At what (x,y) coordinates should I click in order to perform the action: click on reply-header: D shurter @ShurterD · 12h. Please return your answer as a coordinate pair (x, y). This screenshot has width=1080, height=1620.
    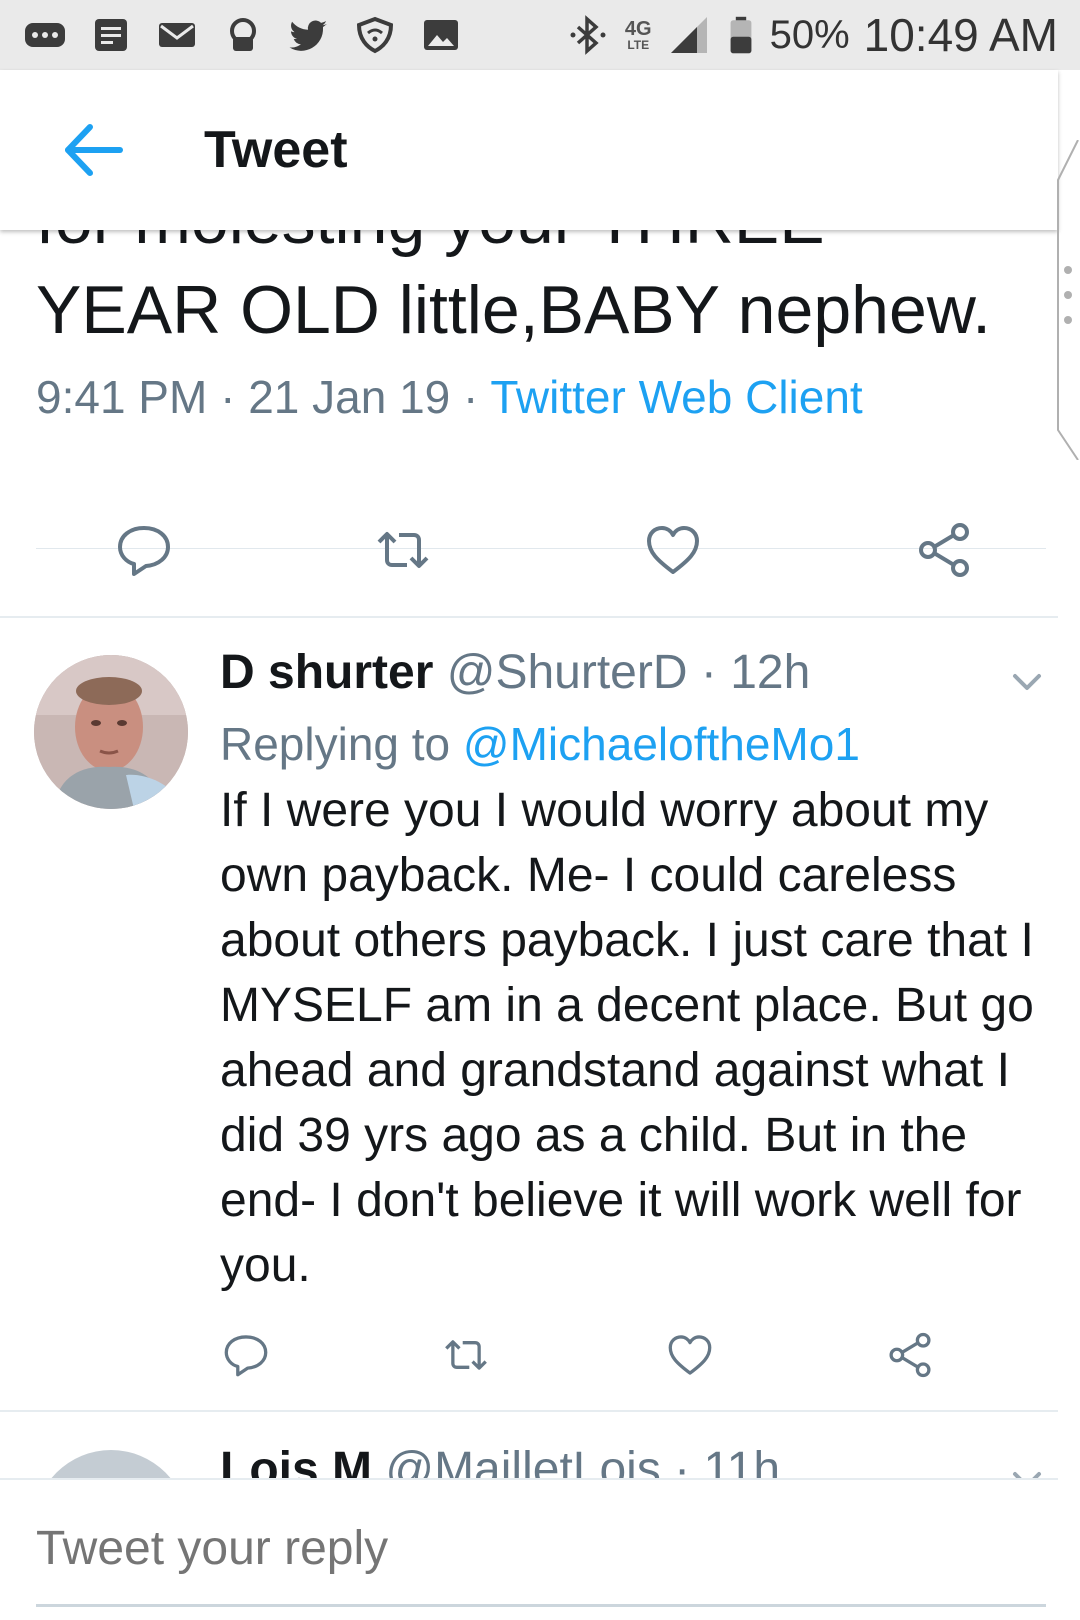
    Looking at the image, I should click on (515, 672).